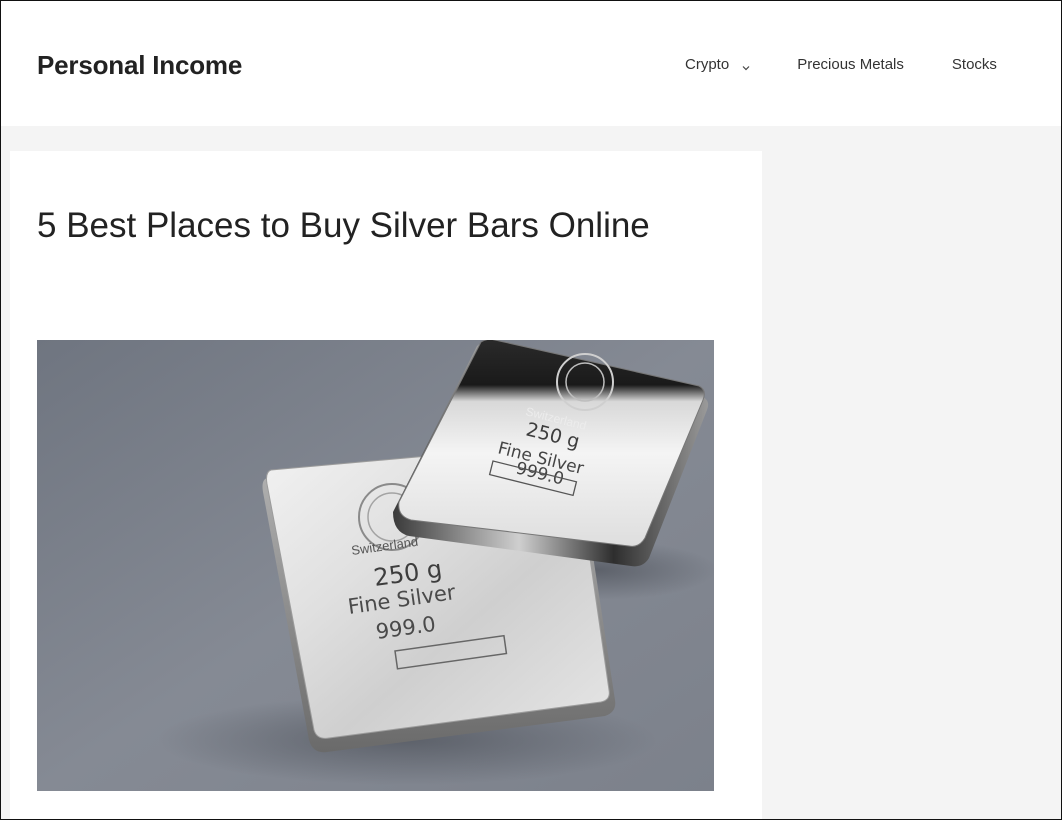 This screenshot has width=1062, height=820. What do you see at coordinates (746, 65) in the screenshot?
I see `chevron-down-icon` at bounding box center [746, 65].